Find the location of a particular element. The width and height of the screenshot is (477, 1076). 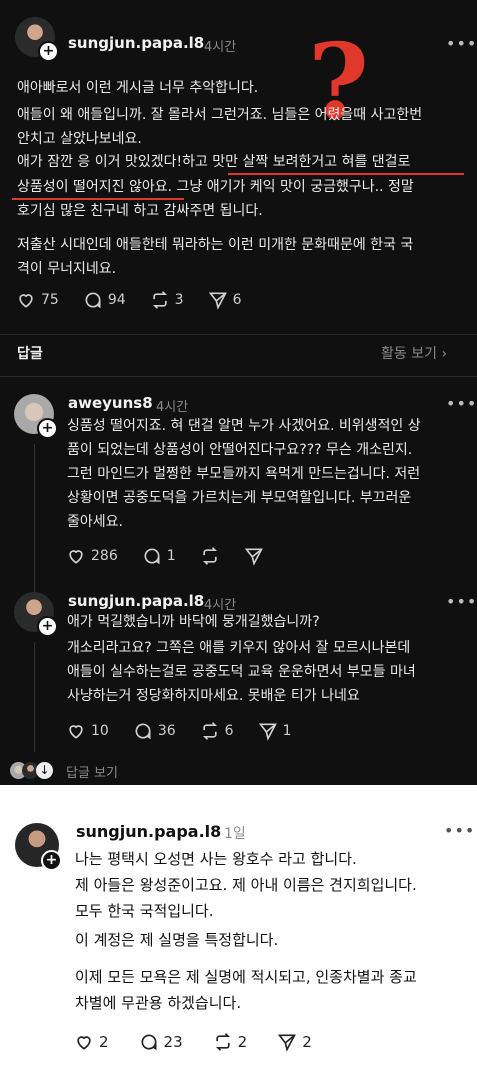

post-line: 격이 무너지네요. is located at coordinates (67, 269).